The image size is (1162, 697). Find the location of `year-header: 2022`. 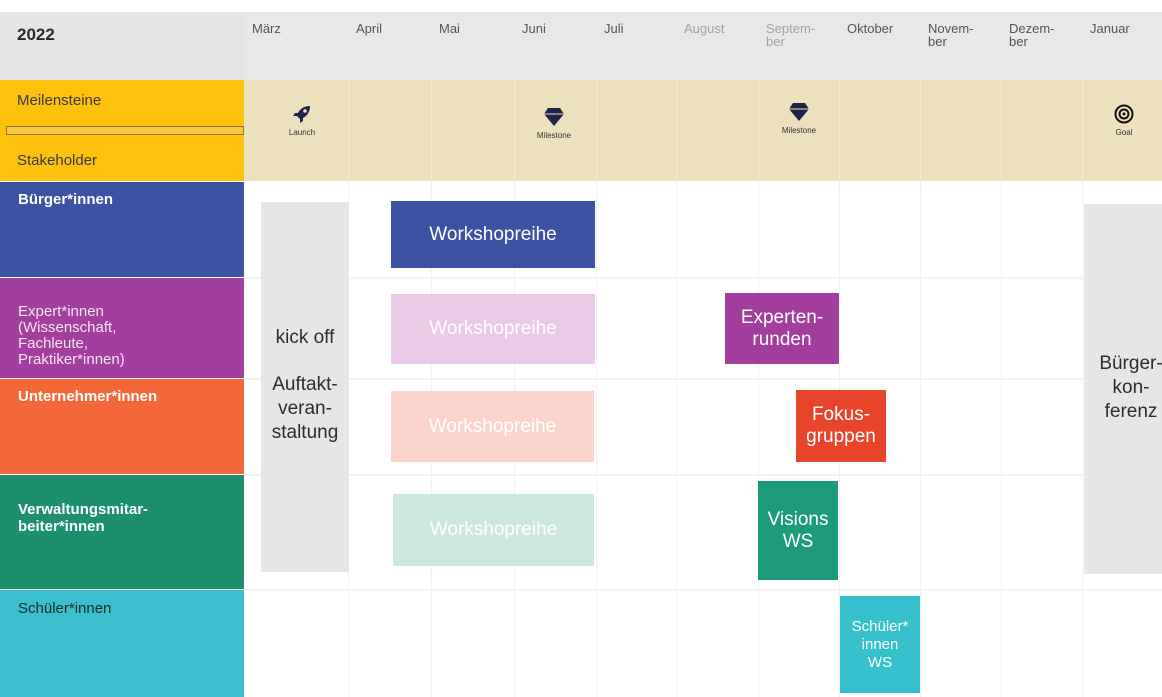

year-header: 2022 is located at coordinates (122, 46).